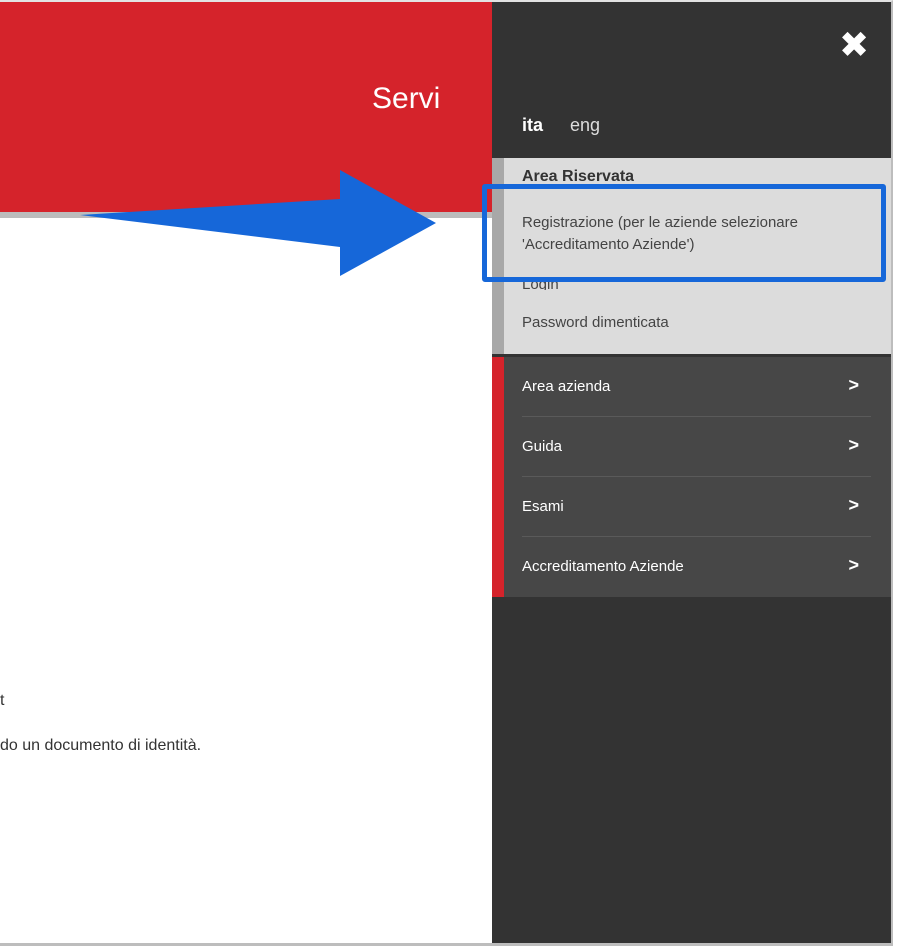 Image resolution: width=897 pixels, height=952 pixels. I want to click on page-title: Servi, so click(406, 98).